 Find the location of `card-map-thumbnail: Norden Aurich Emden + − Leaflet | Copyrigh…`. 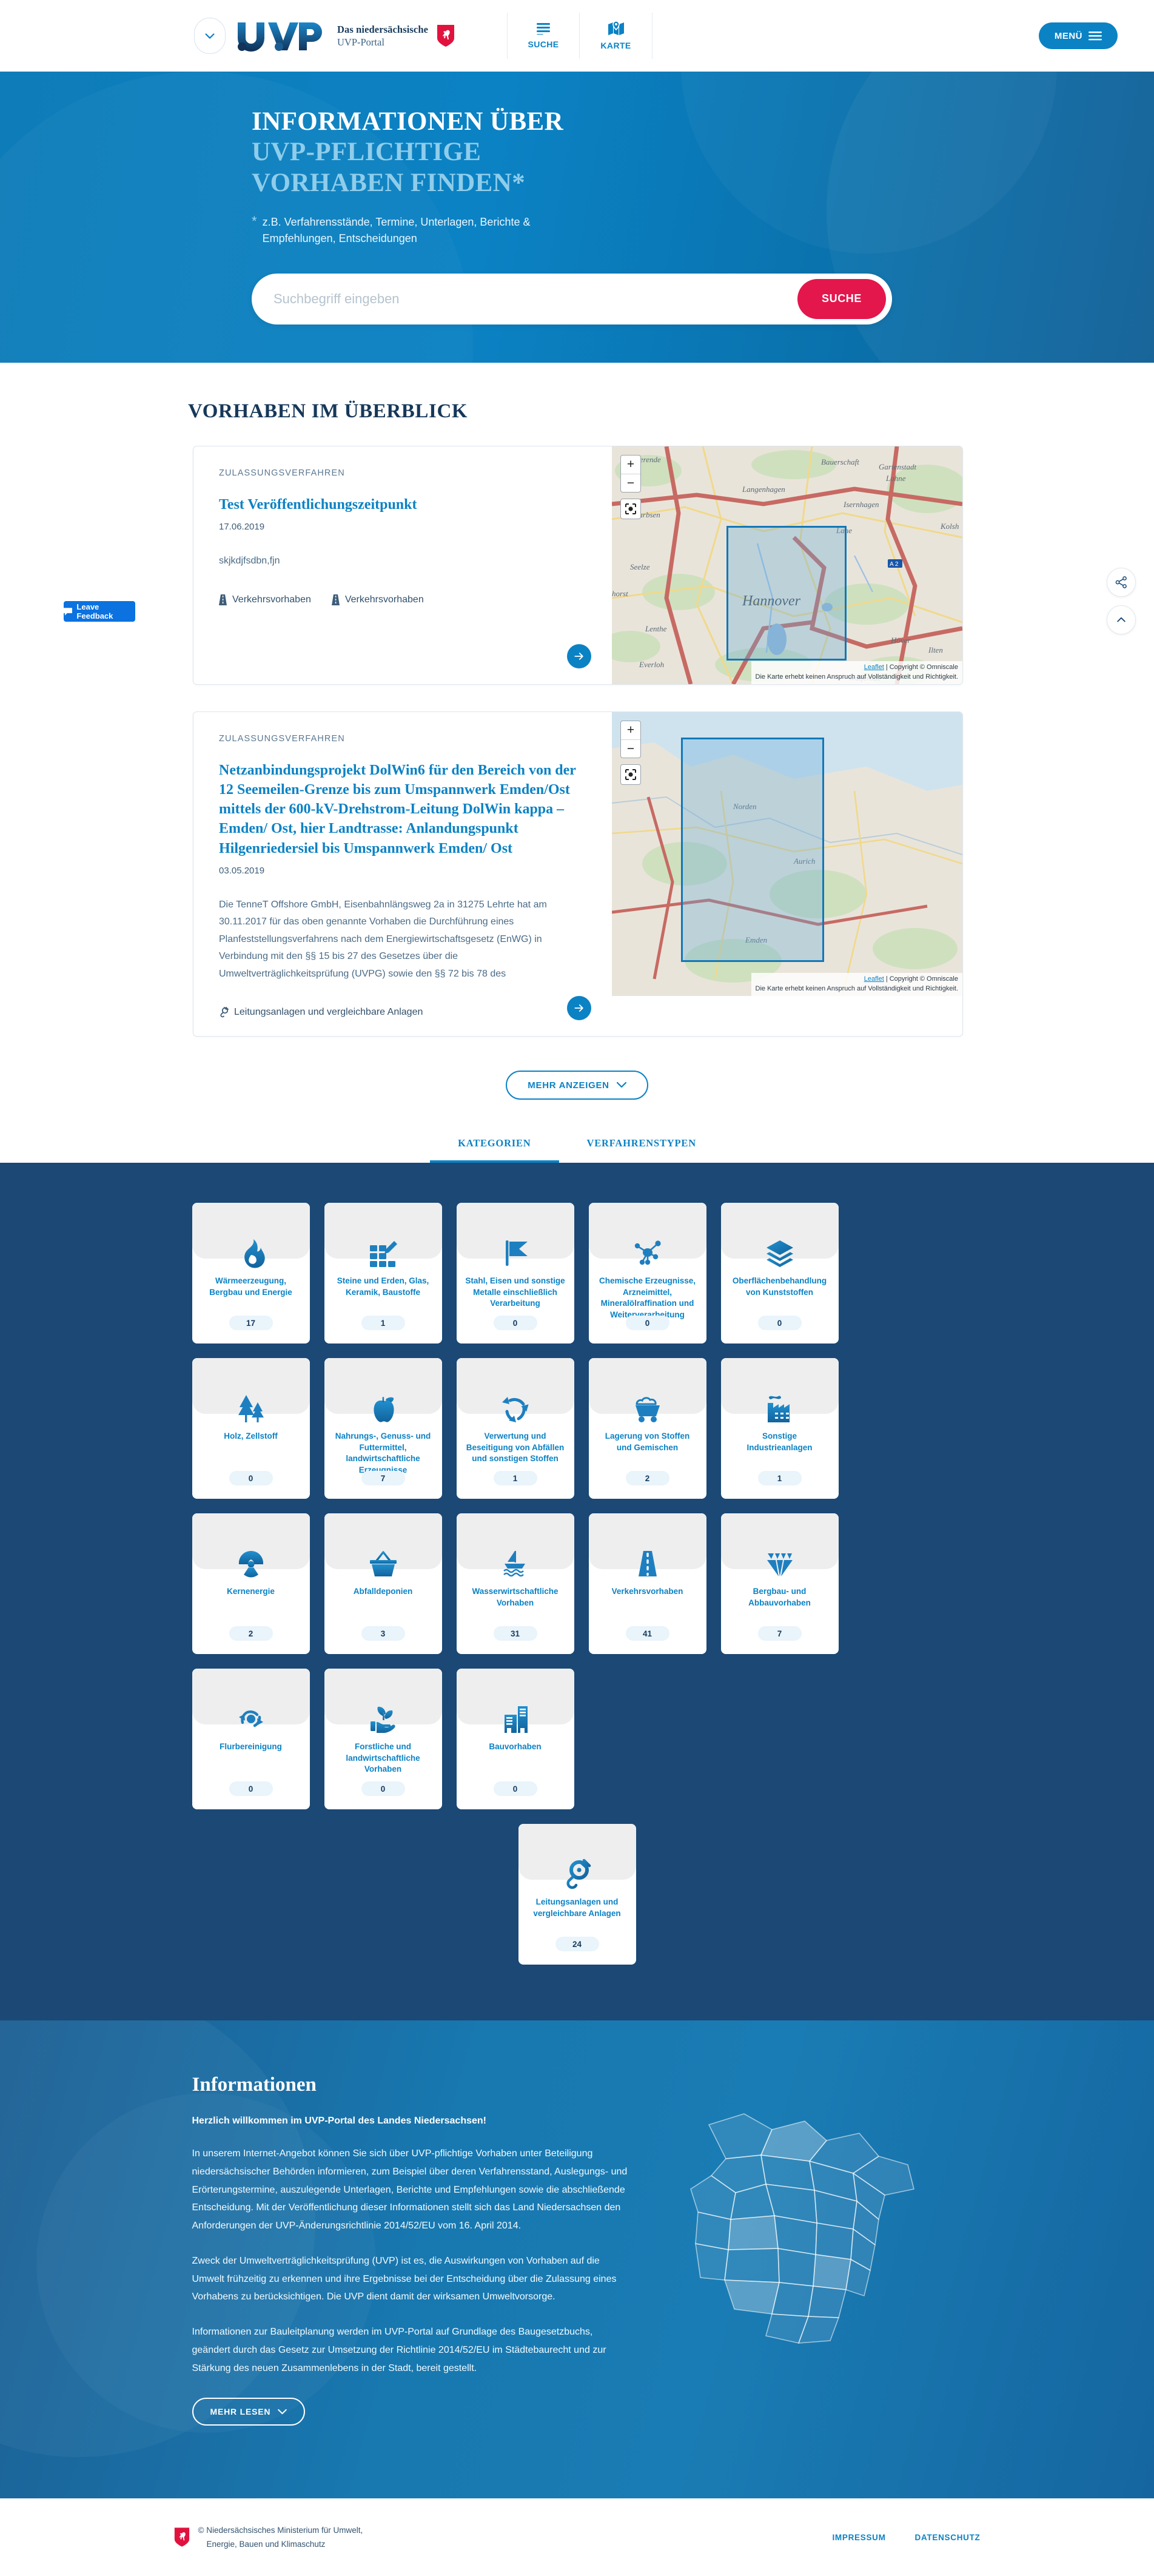

card-map-thumbnail: Norden Aurich Emden + − Leaflet | Copyrigh… is located at coordinates (787, 854).